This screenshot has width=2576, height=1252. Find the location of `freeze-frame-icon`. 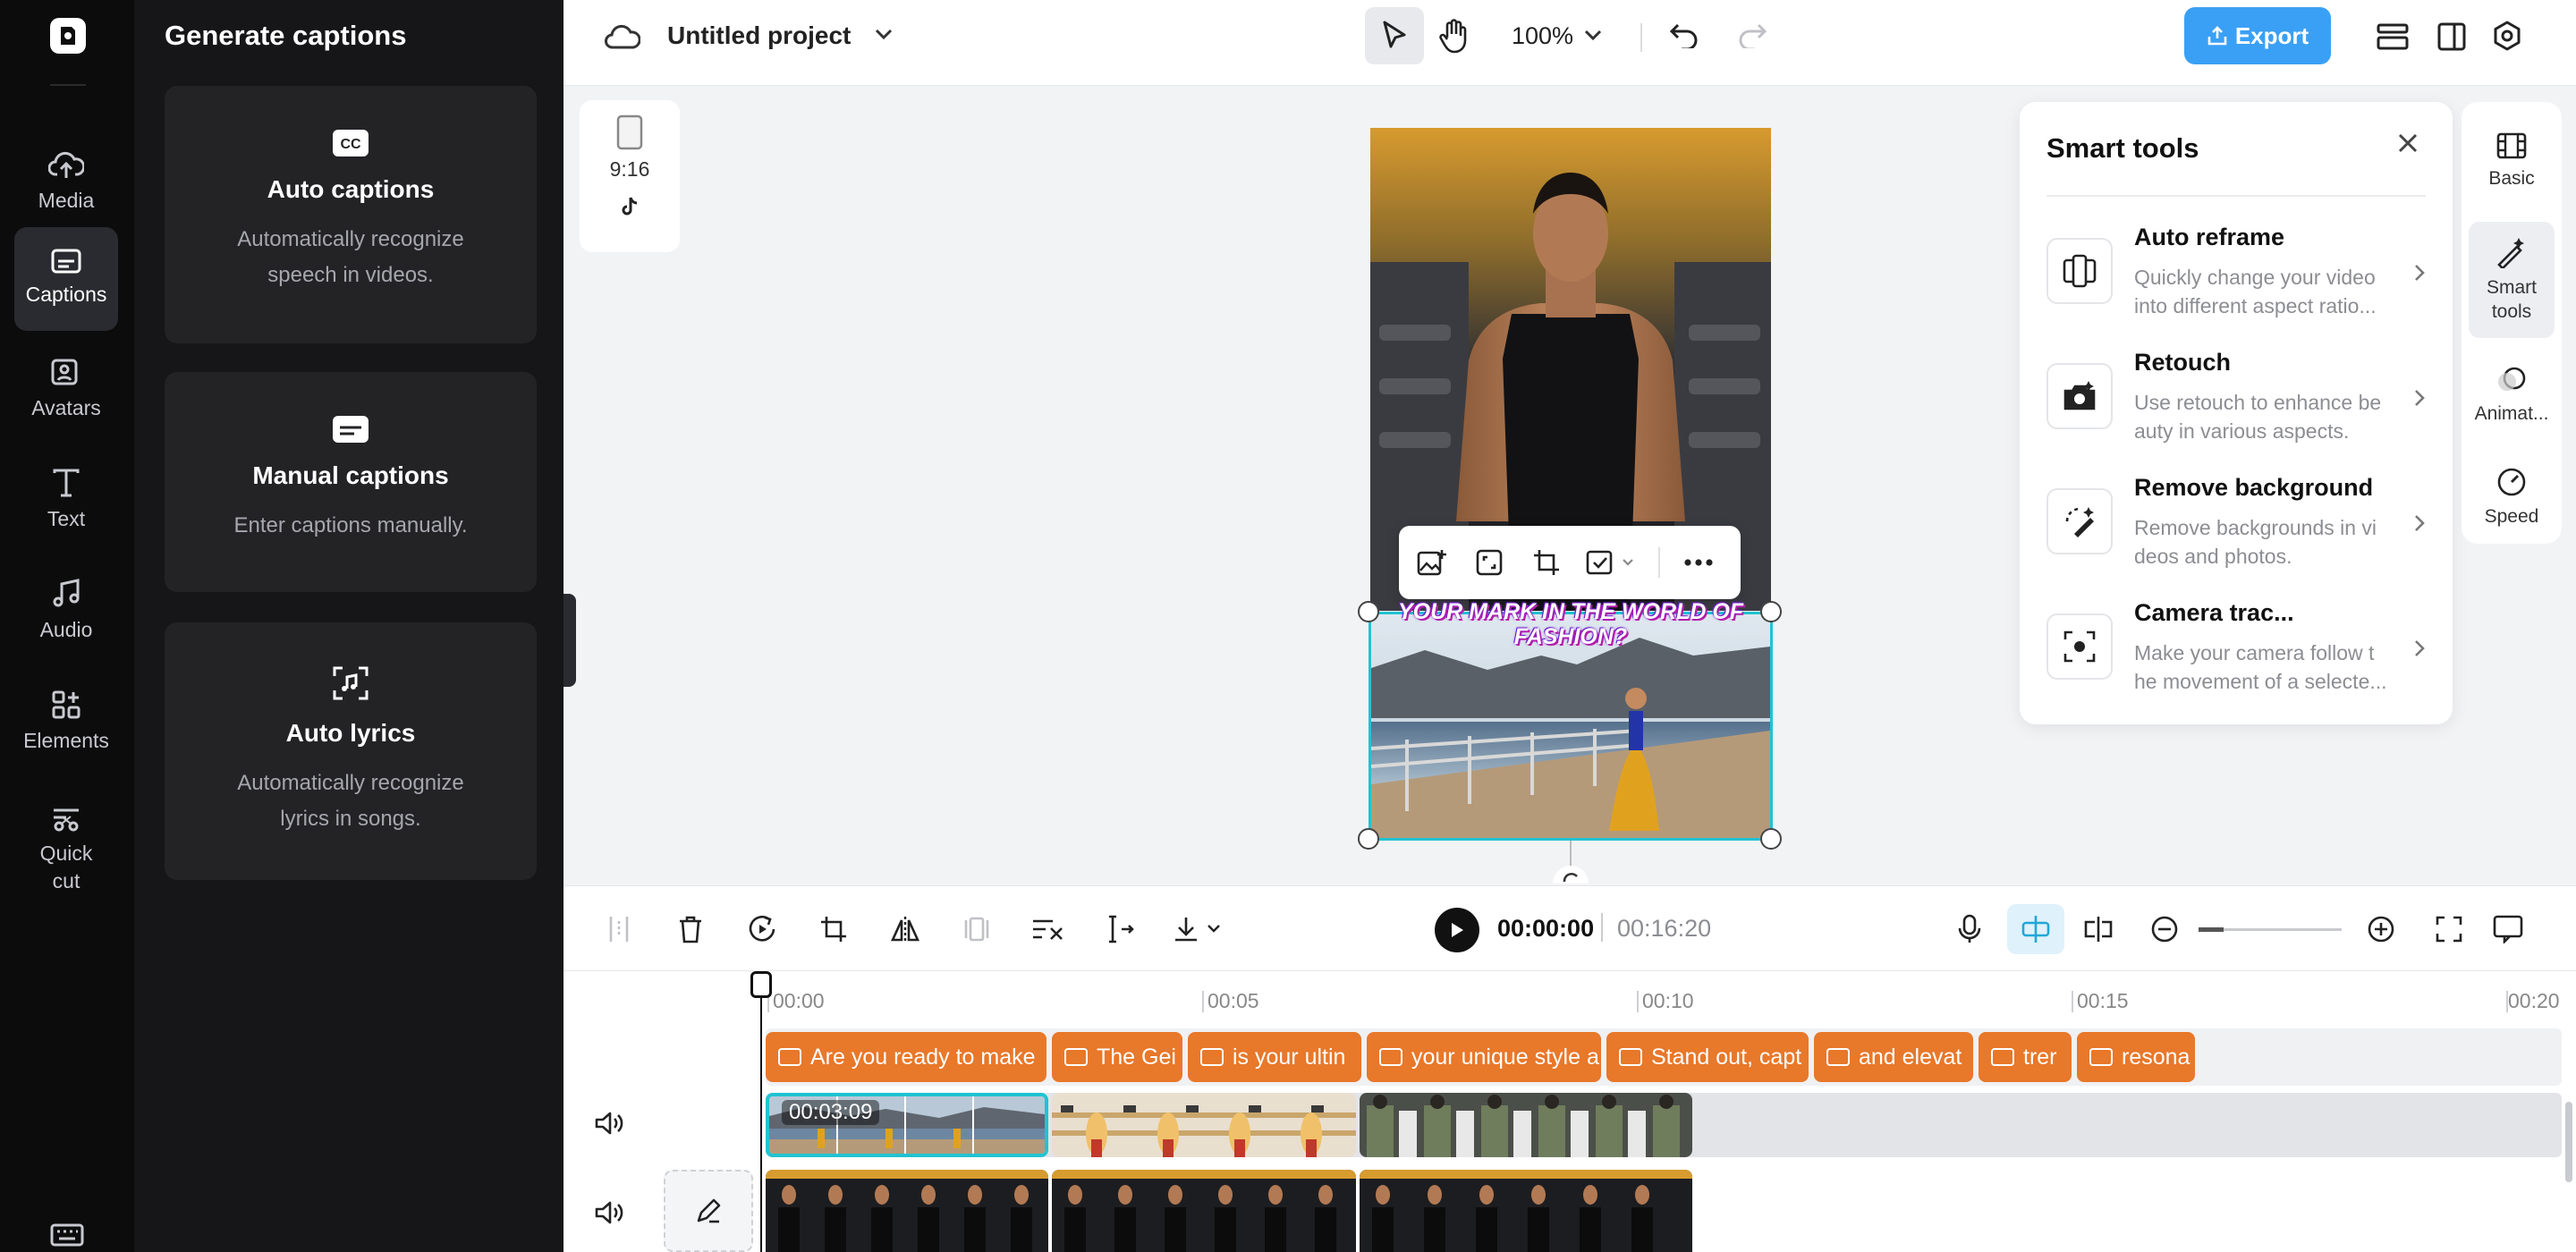

freeze-frame-icon is located at coordinates (976, 929).